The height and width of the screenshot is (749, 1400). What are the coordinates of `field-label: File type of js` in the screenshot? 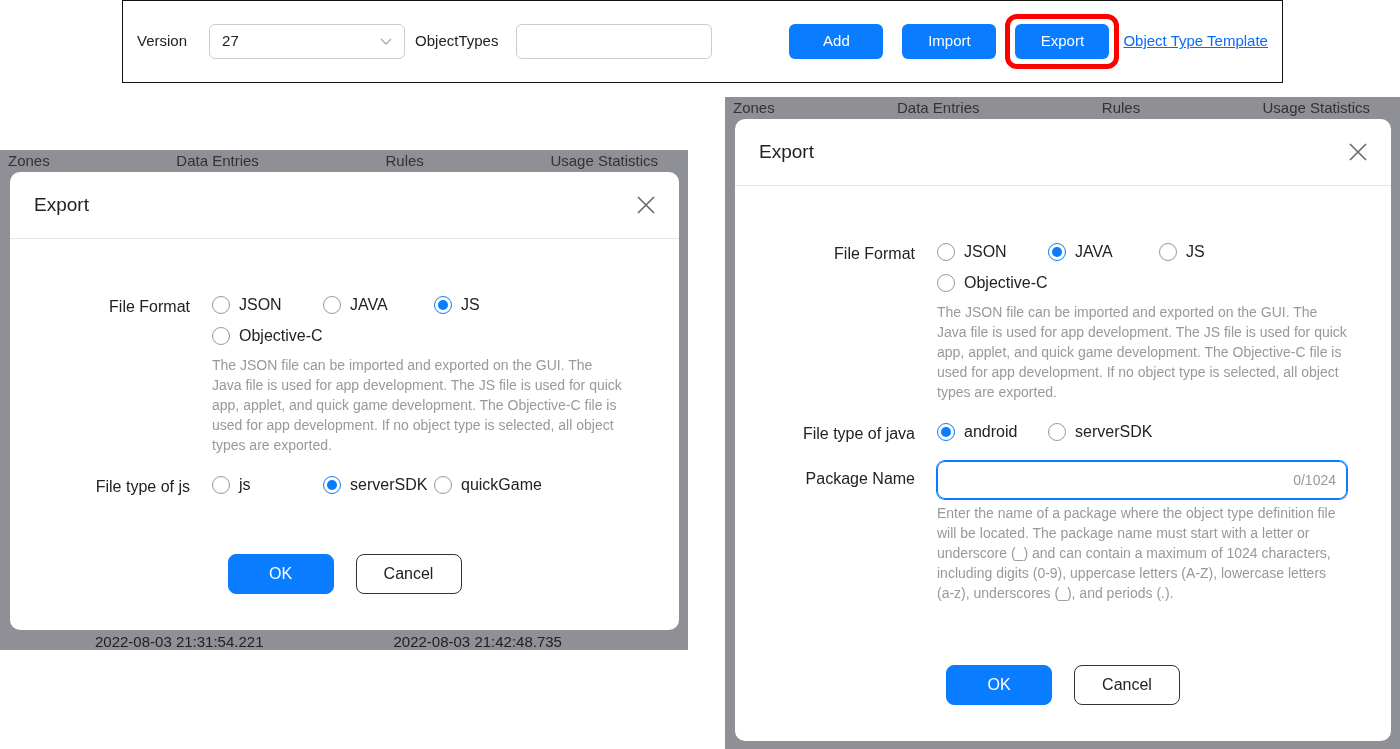 It's located at (142, 487).